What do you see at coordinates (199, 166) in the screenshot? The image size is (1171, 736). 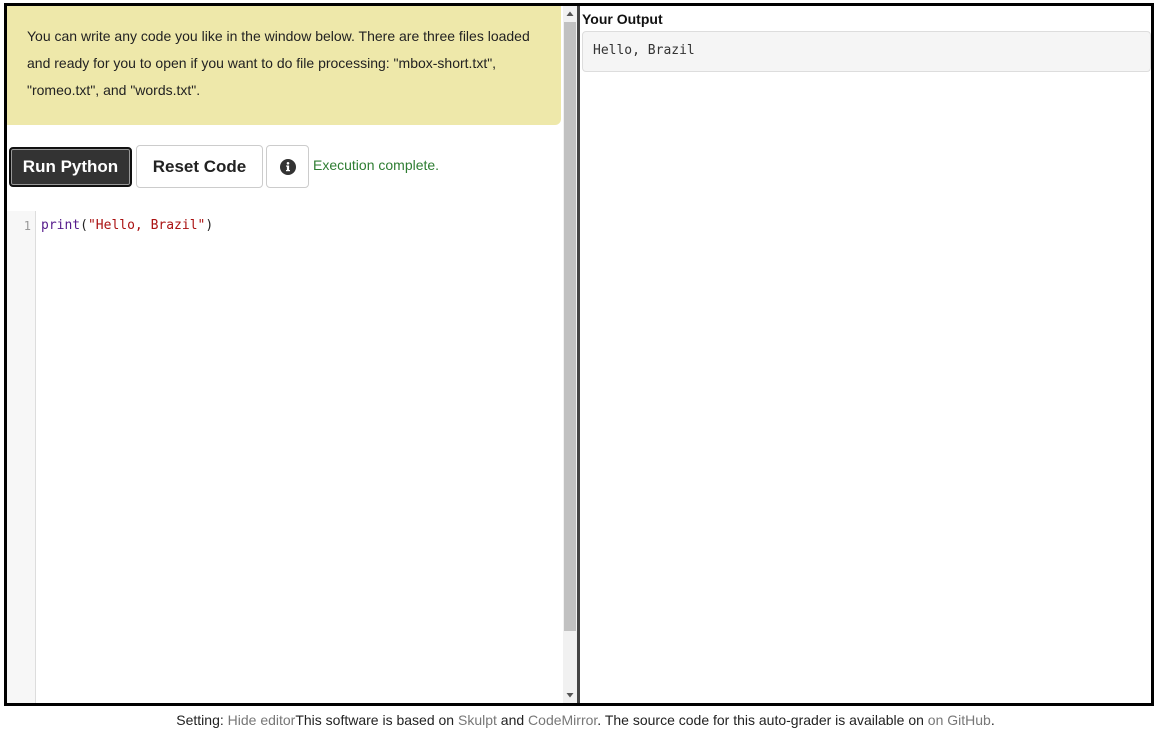 I see `reset-code-button: Reset Code` at bounding box center [199, 166].